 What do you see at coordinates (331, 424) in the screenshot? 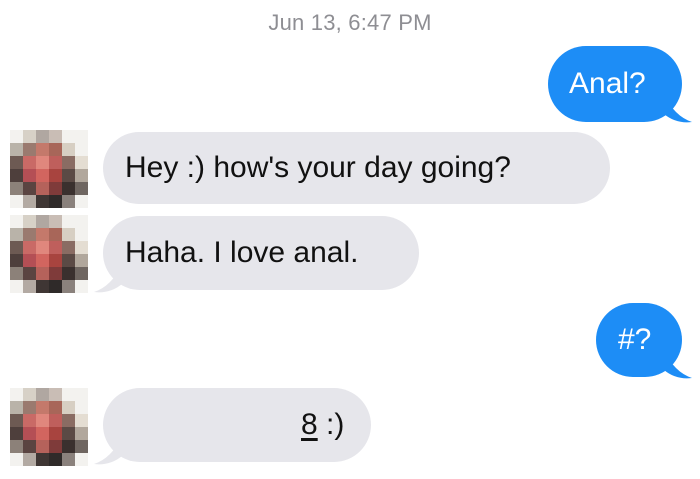
I see `message-suffix: :)` at bounding box center [331, 424].